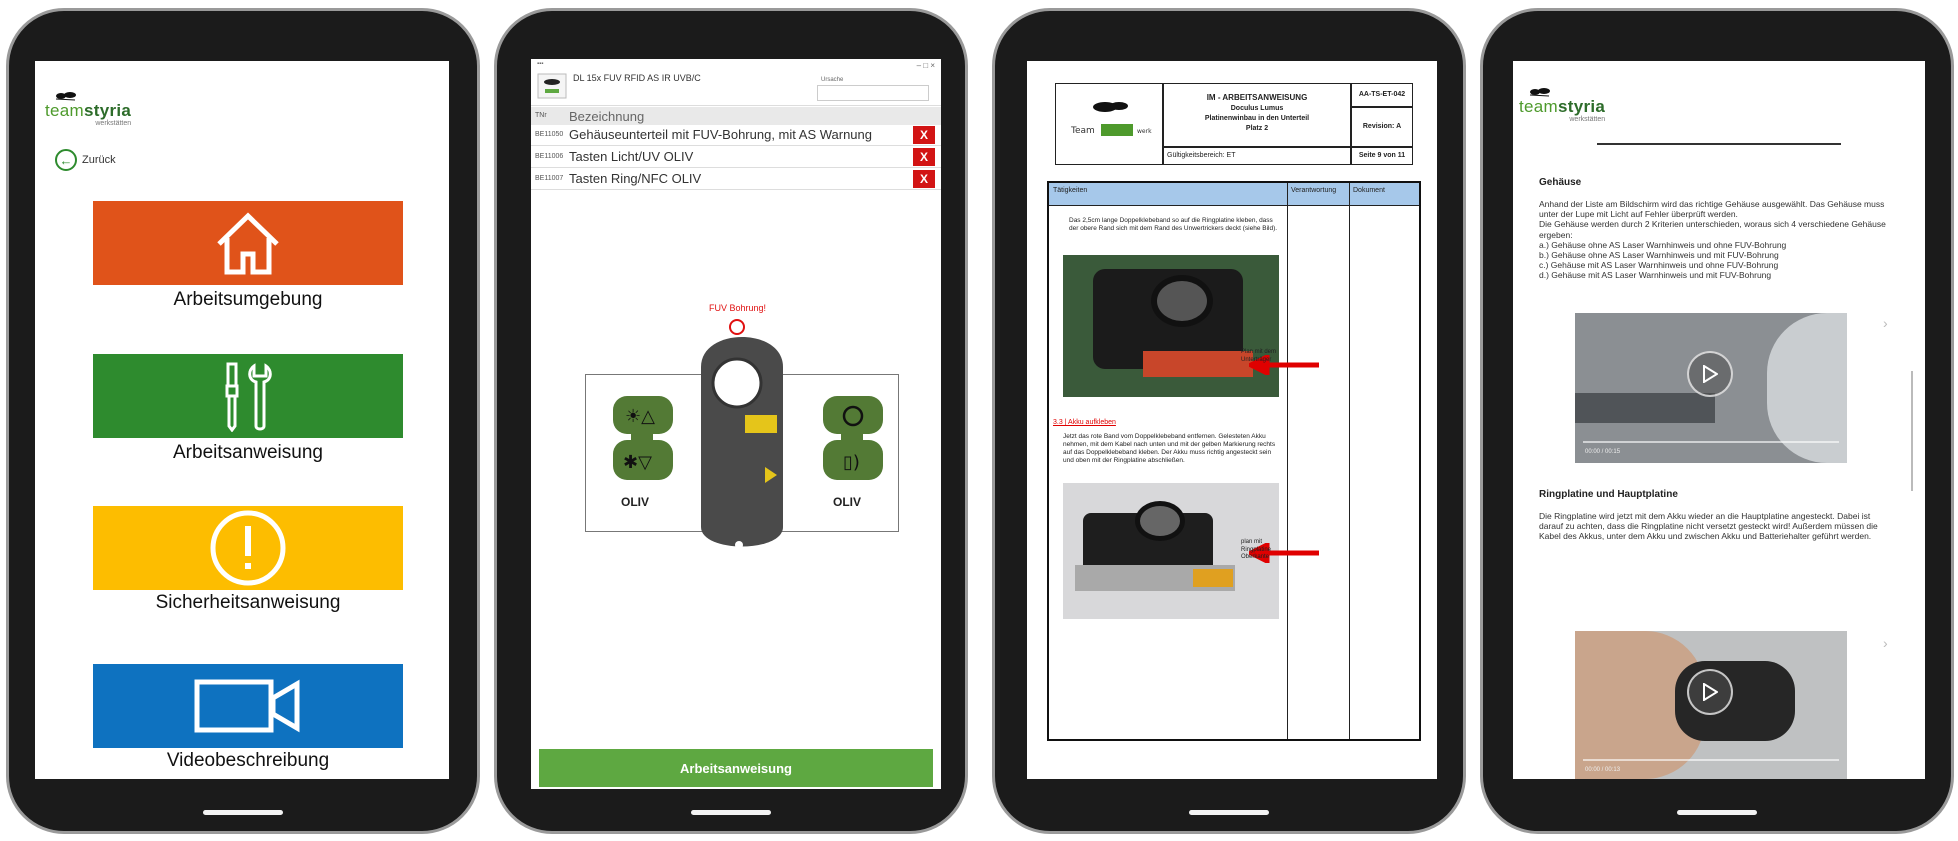 The image size is (1958, 841). Describe the element at coordinates (1144, 131) in the screenshot. I see `svg-text: werk` at that location.